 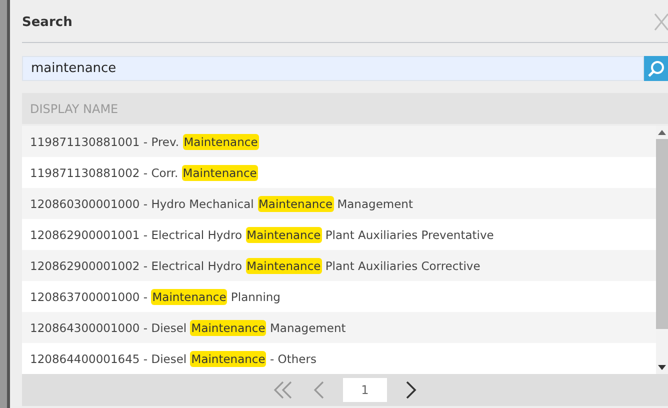 I want to click on scroll-up-icon, so click(x=662, y=132).